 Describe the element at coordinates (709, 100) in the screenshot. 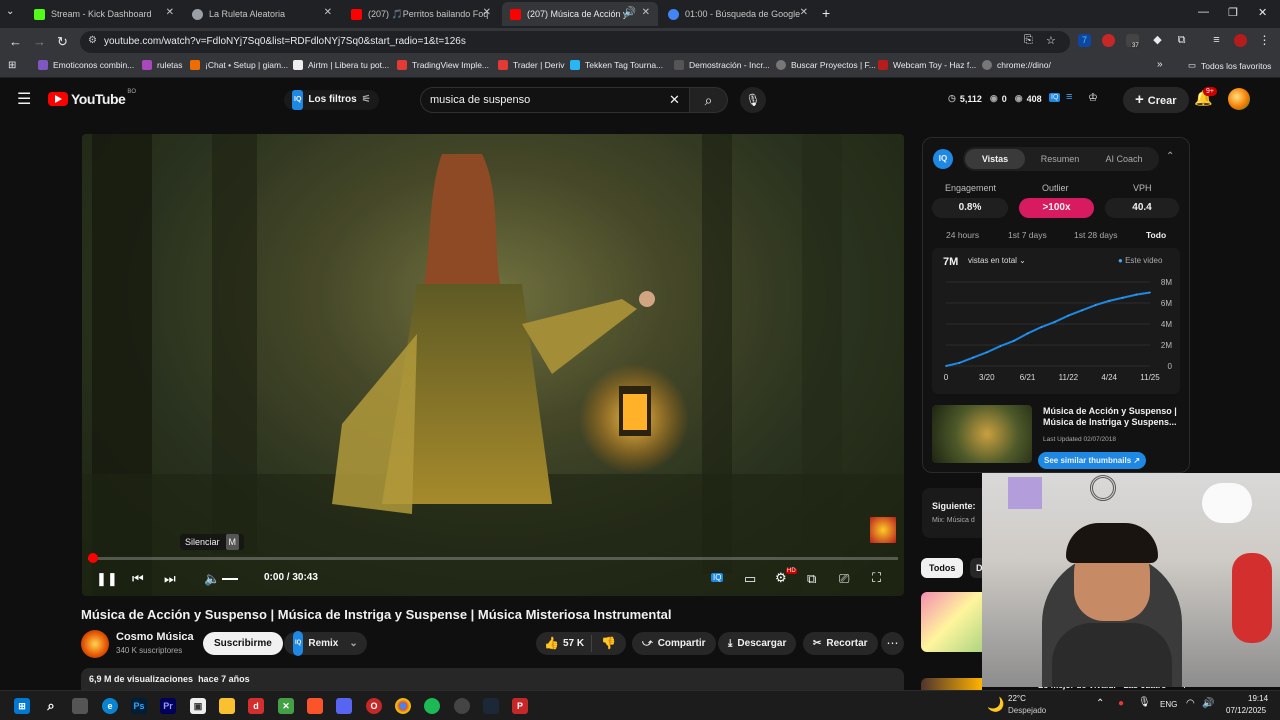

I see `search-button: ⌕` at that location.